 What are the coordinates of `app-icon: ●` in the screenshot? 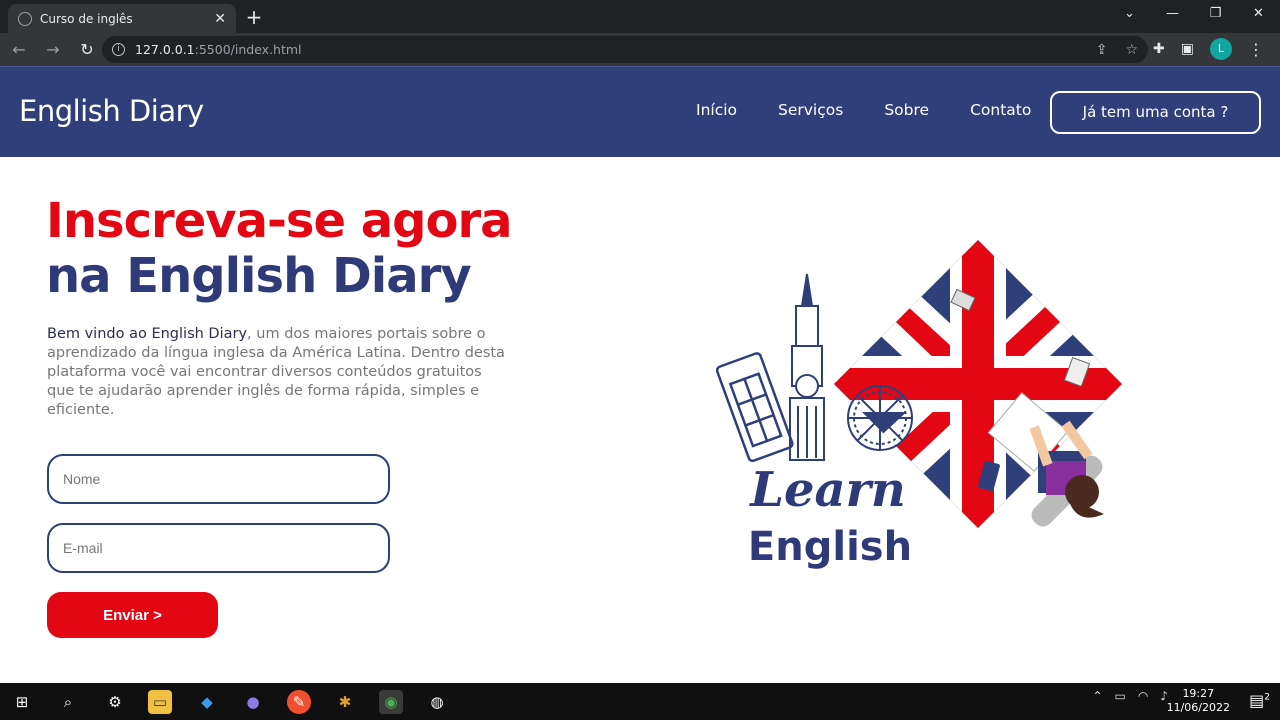 It's located at (253, 702).